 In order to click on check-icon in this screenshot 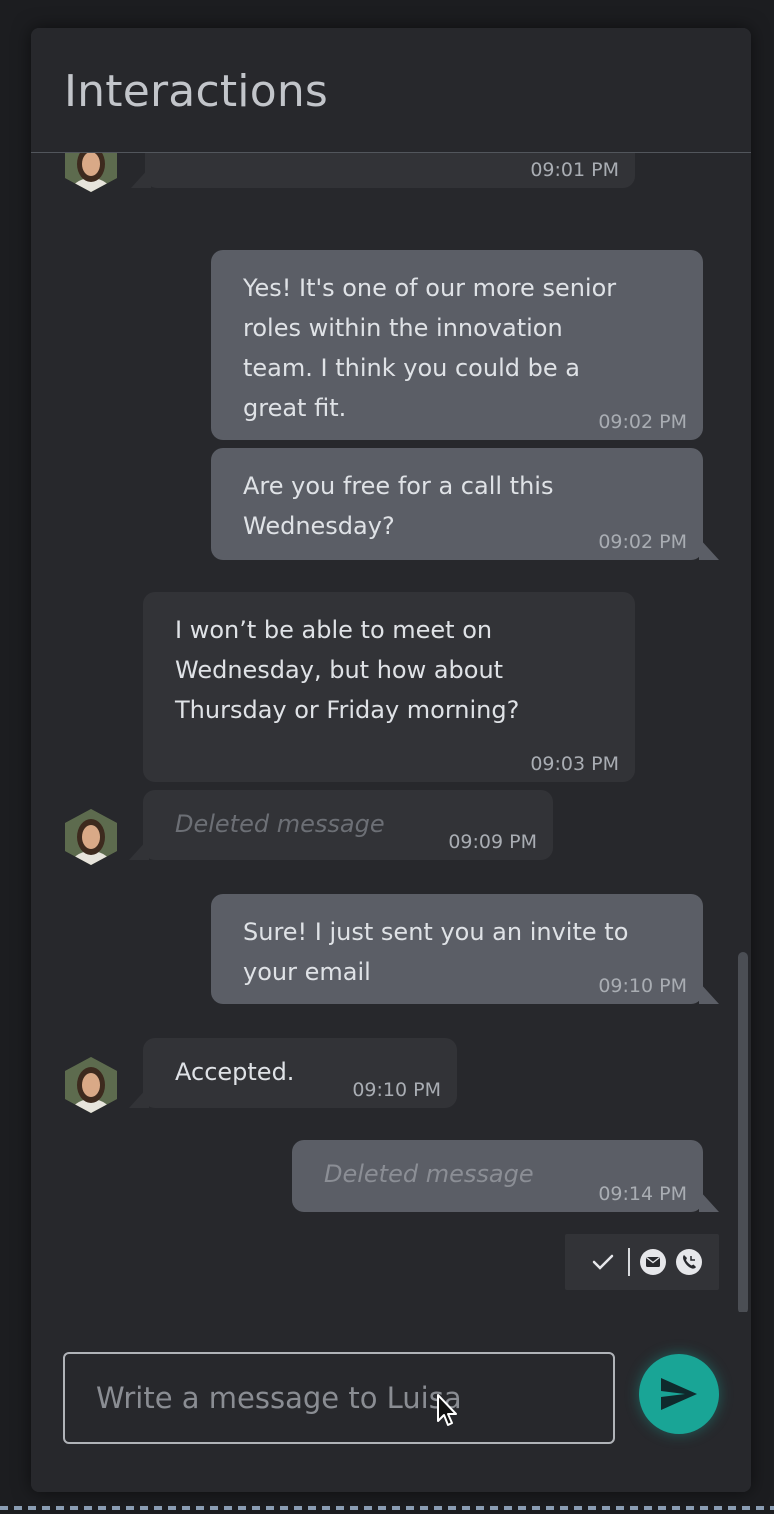, I will do `click(603, 1264)`.